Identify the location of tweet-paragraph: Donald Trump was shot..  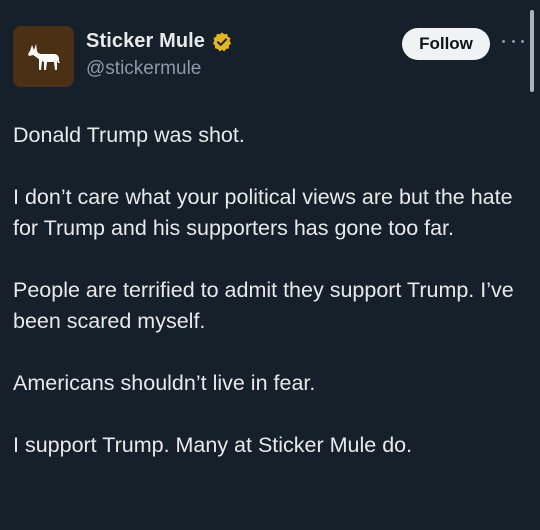
(129, 135).